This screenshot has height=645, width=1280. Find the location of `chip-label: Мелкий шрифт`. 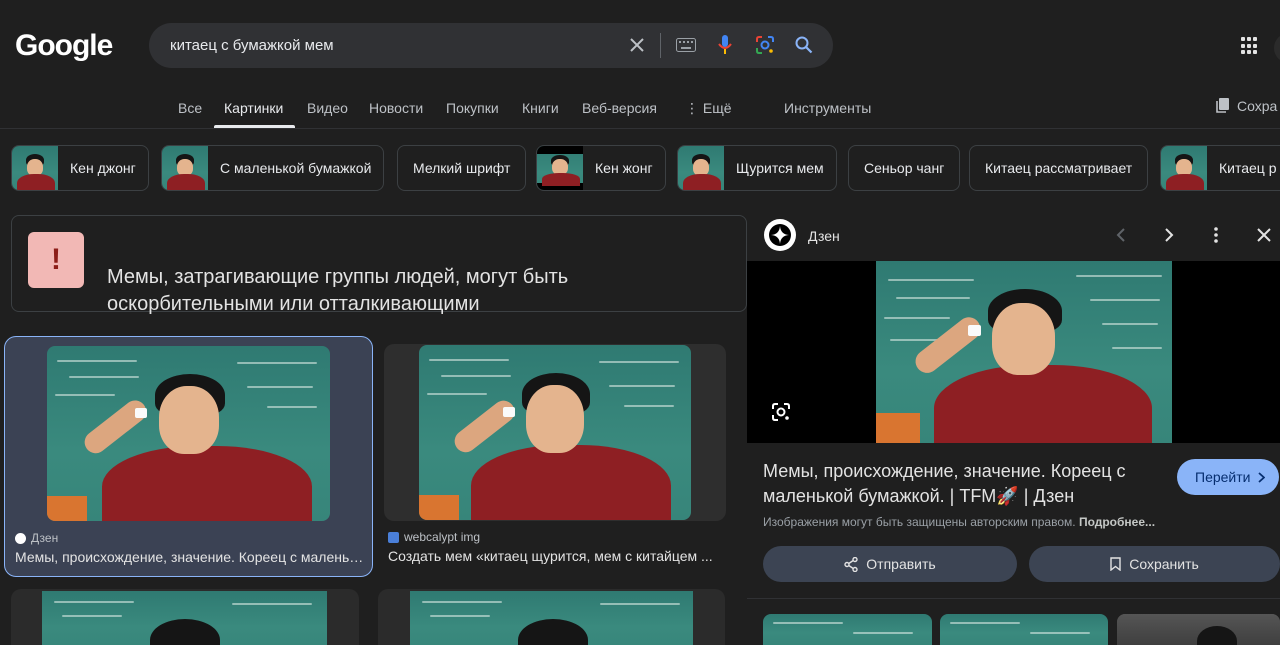

chip-label: Мелкий шрифт is located at coordinates (462, 168).